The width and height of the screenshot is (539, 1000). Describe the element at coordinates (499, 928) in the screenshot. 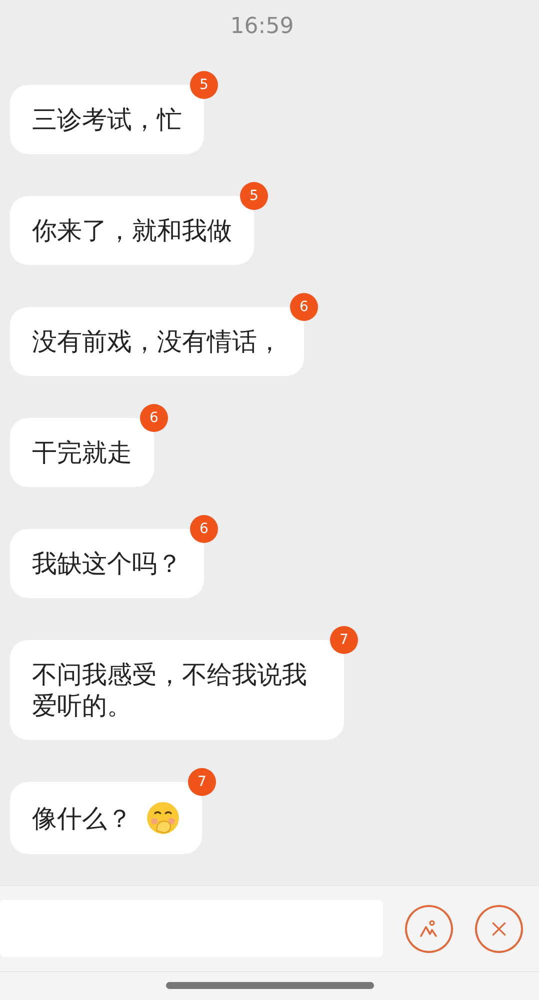

I see `close-button` at that location.